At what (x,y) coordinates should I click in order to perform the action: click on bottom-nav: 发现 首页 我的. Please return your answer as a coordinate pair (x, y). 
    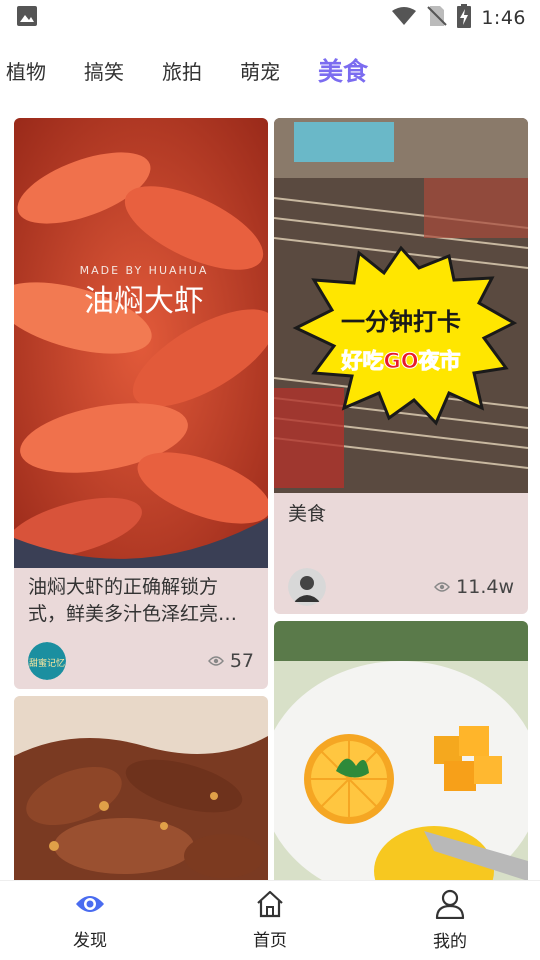
    Looking at the image, I should click on (270, 920).